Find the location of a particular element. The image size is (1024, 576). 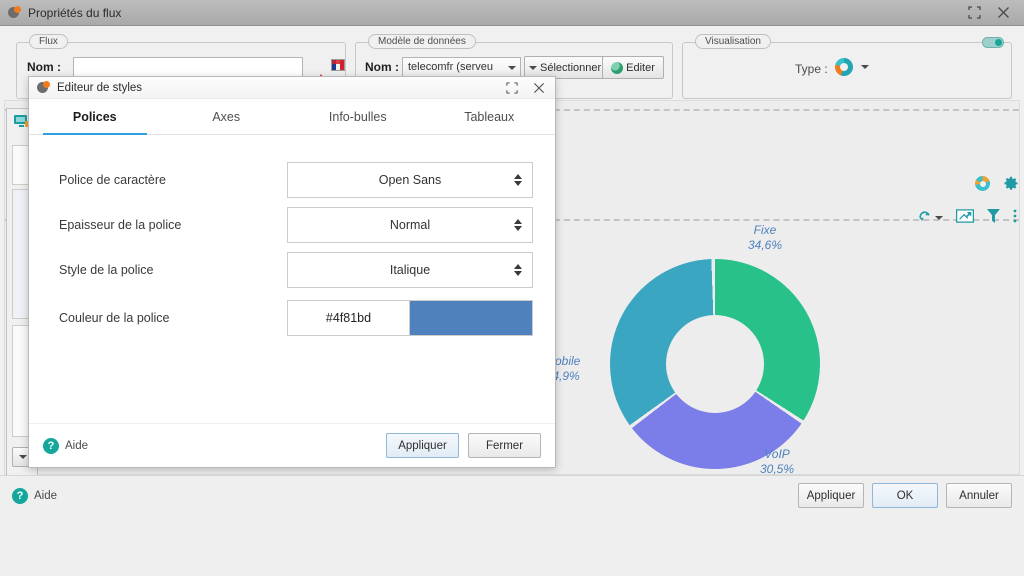

font-family-value: Open Sans is located at coordinates (410, 179).